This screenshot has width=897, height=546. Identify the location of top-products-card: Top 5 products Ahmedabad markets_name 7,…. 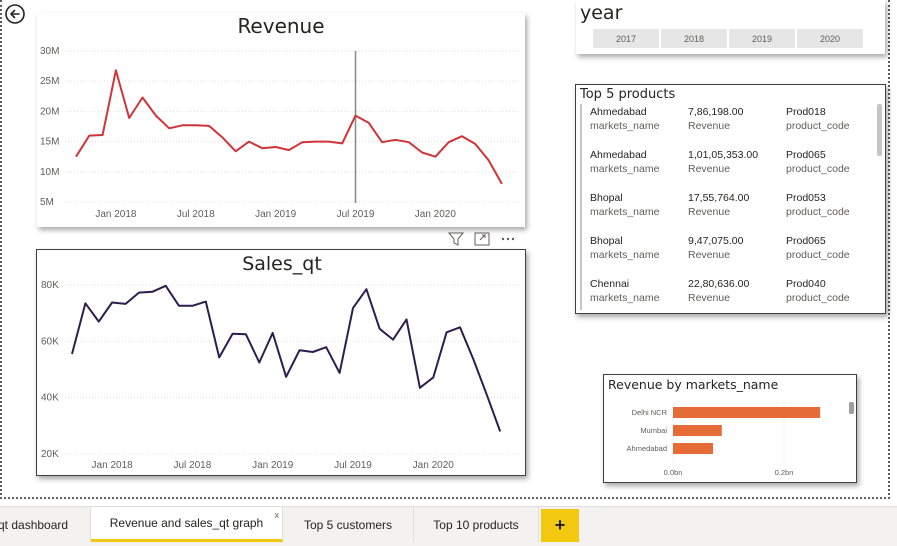
(730, 199).